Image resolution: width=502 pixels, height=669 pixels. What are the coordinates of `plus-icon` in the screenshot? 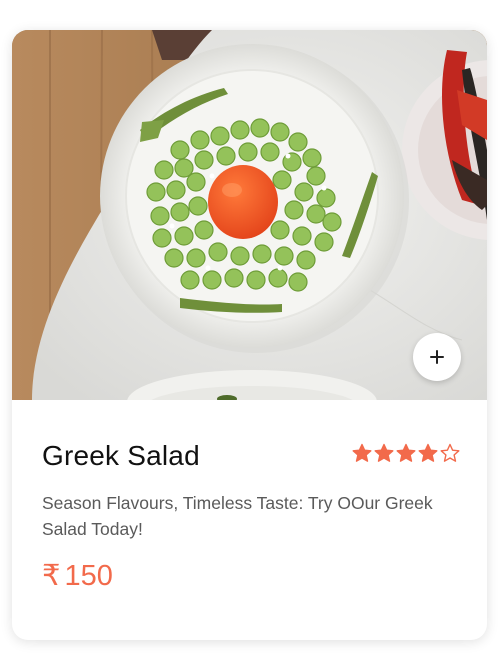 It's located at (437, 357).